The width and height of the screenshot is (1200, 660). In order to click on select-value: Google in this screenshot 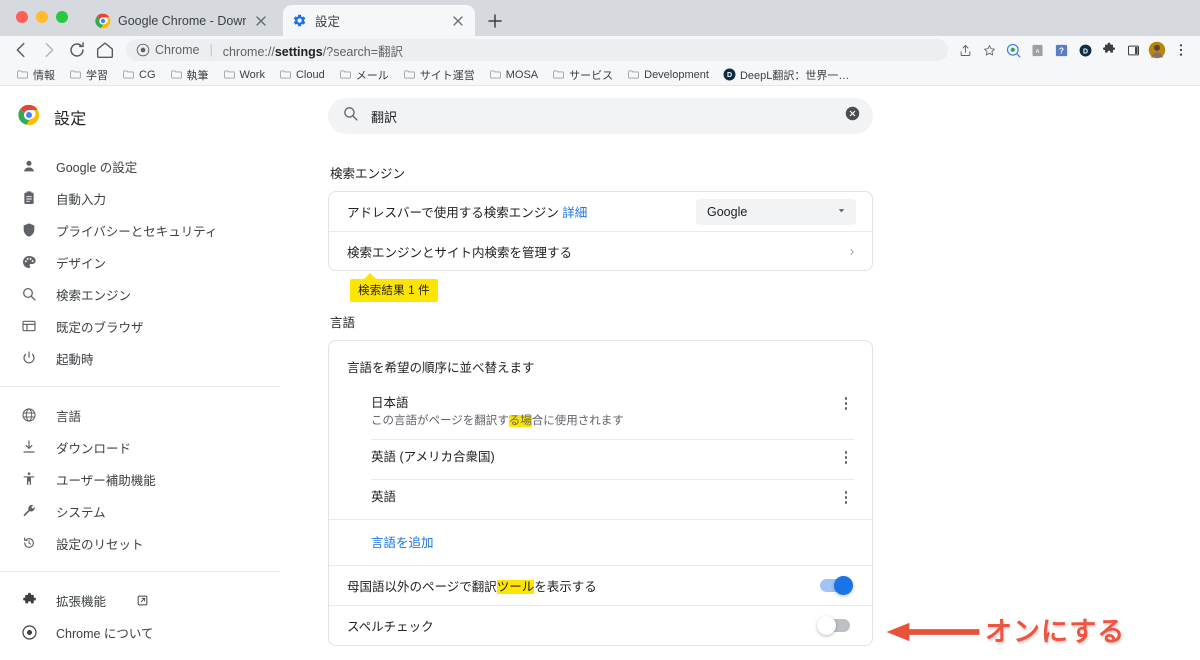, I will do `click(727, 211)`.